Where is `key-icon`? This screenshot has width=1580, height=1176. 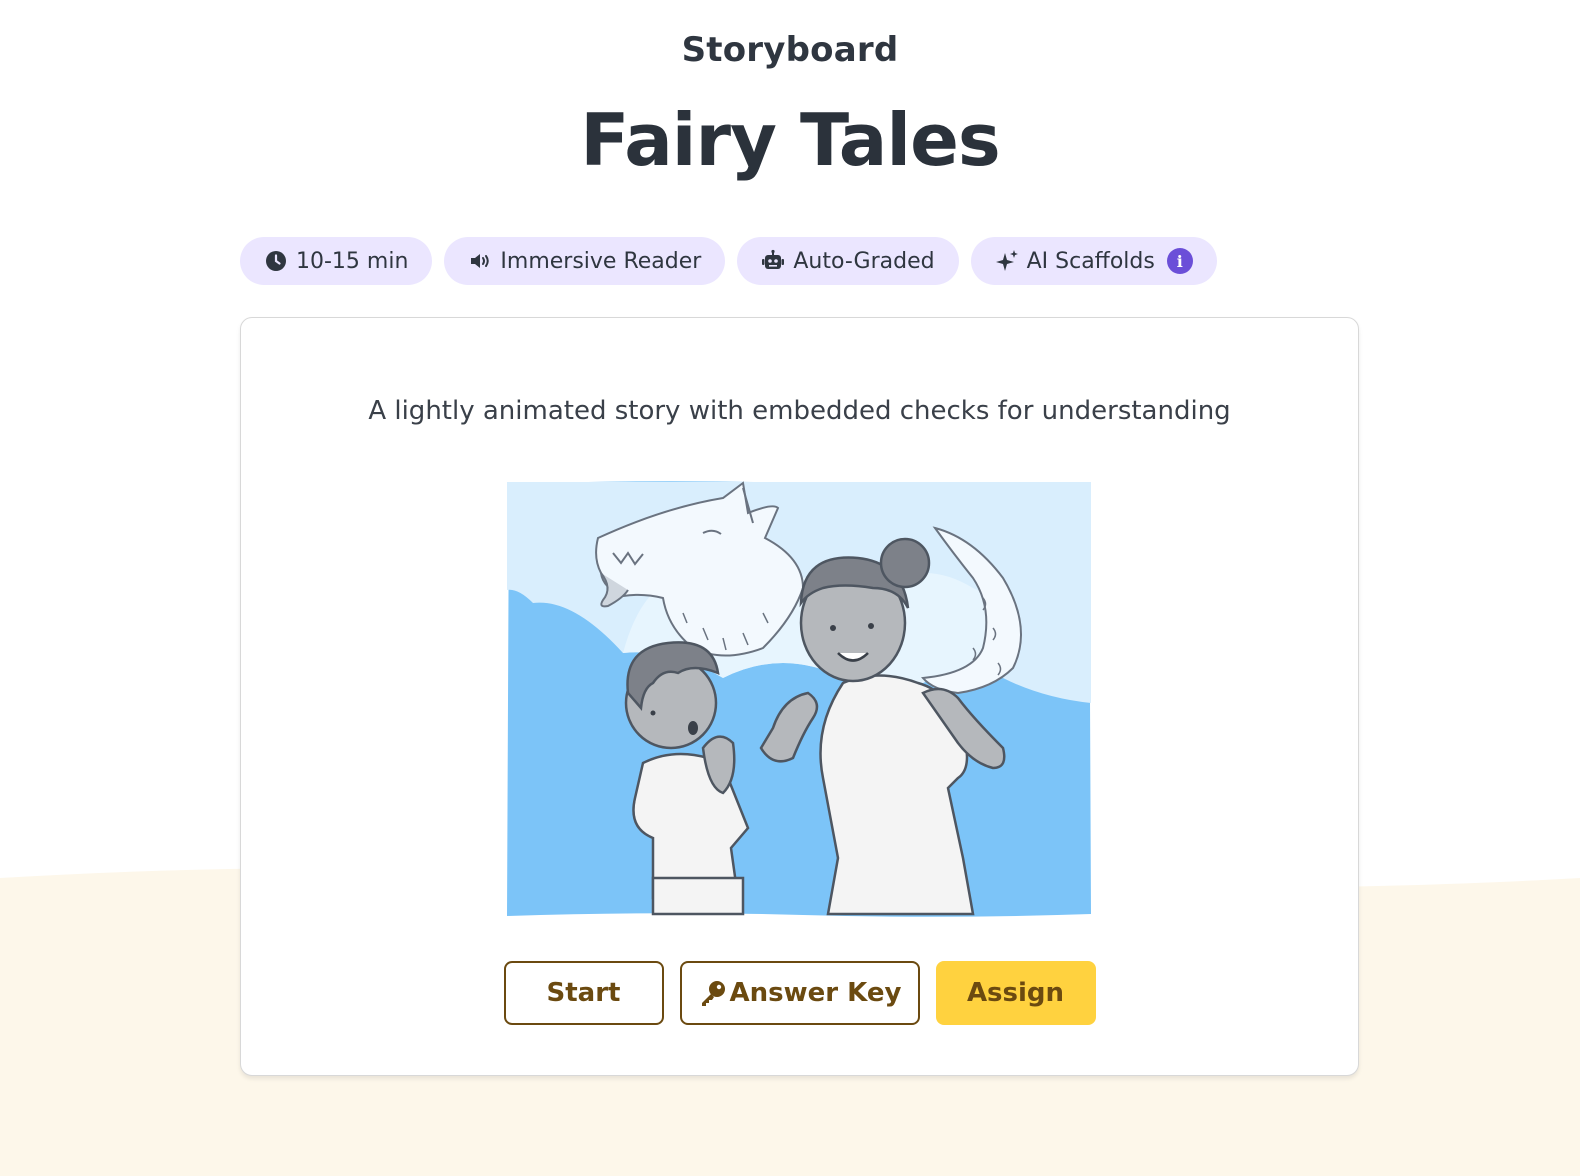
key-icon is located at coordinates (713, 993).